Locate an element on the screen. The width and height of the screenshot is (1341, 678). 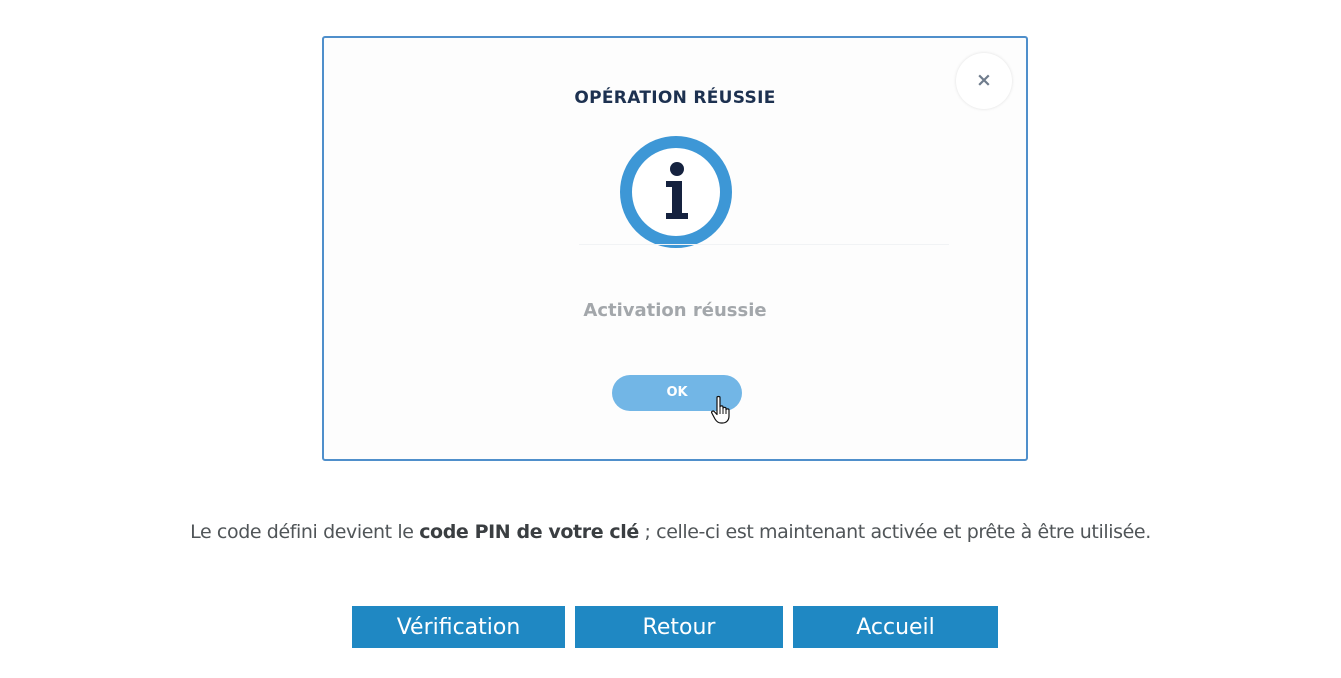
description-bold: code PIN de votre clé is located at coordinates (529, 532).